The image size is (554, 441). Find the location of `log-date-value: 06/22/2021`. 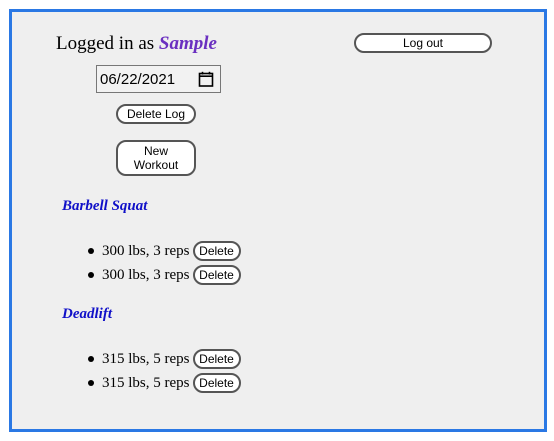

log-date-value: 06/22/2021 is located at coordinates (138, 79).